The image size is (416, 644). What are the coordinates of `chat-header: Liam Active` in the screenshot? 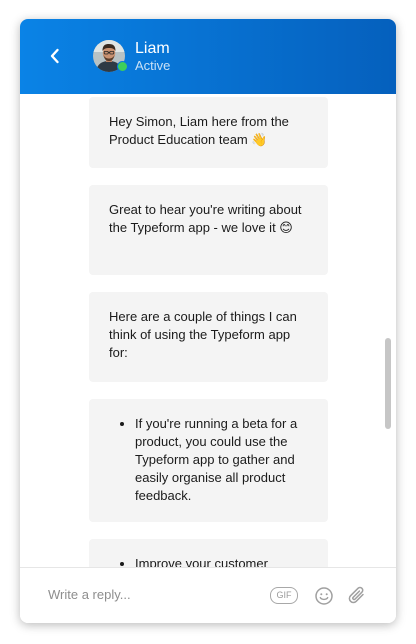 It's located at (208, 56).